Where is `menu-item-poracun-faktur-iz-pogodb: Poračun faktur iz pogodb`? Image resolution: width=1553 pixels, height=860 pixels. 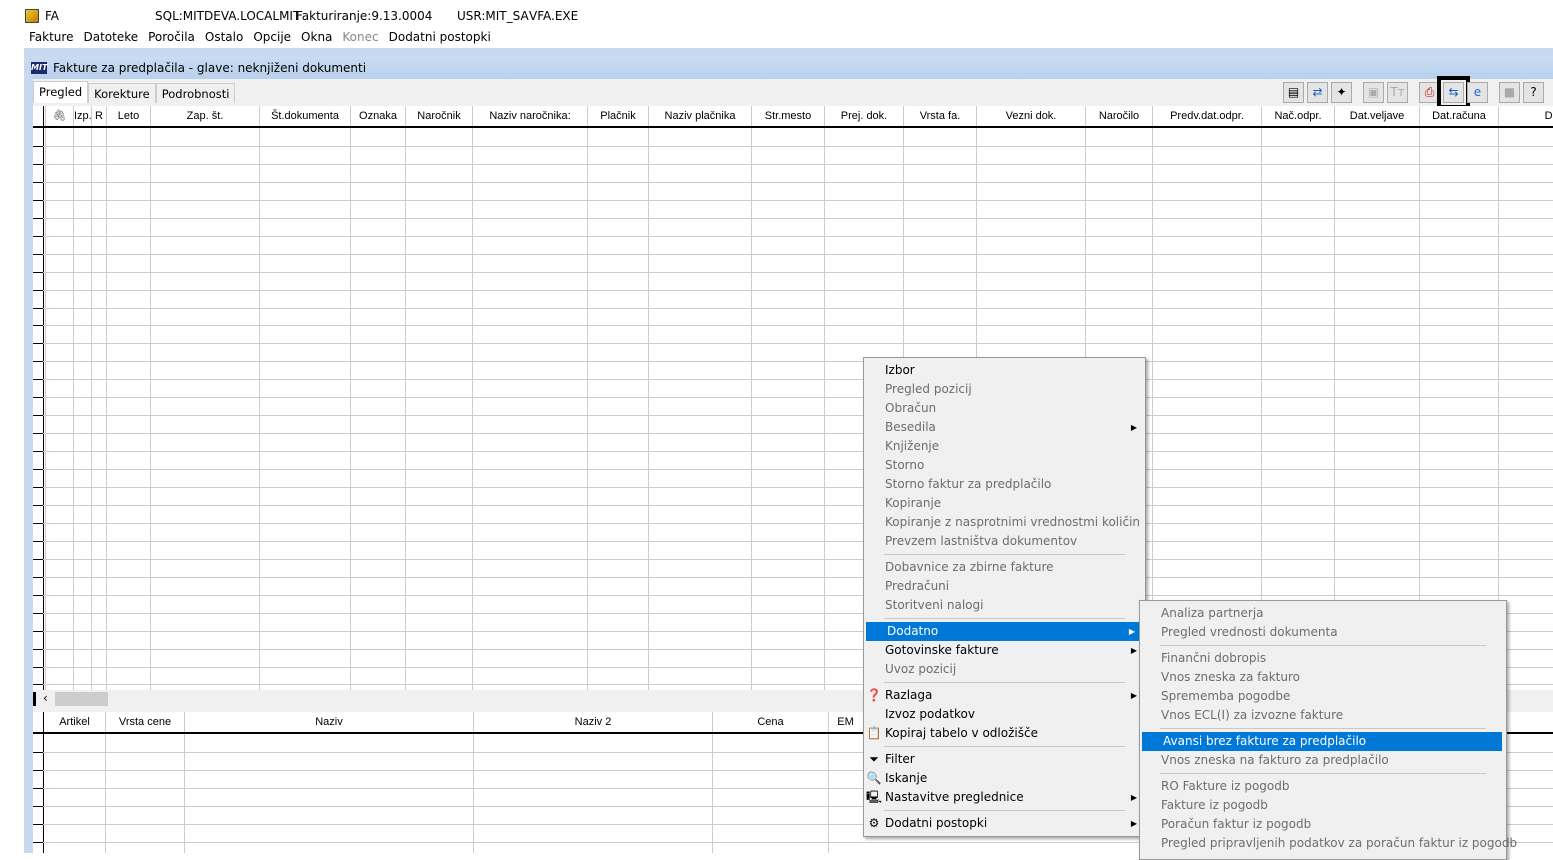
menu-item-poracun-faktur-iz-pogodb: Poračun faktur iz pogodb is located at coordinates (1323, 824).